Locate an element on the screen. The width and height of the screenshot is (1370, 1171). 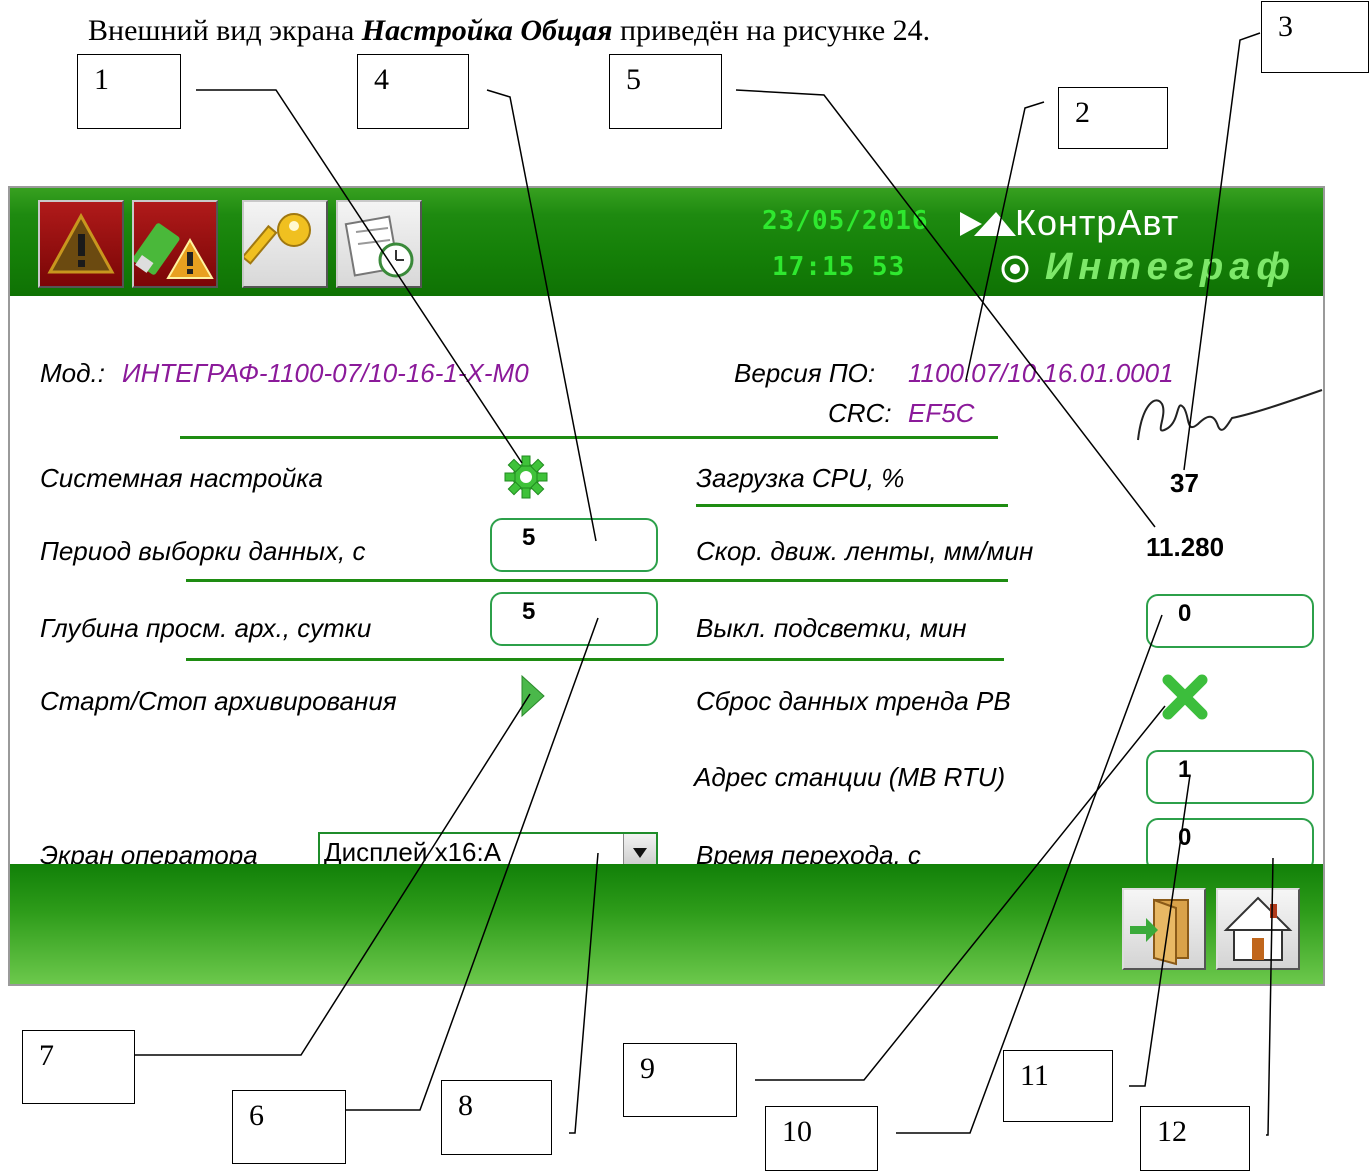
model-label: Мод.: is located at coordinates (72, 373).